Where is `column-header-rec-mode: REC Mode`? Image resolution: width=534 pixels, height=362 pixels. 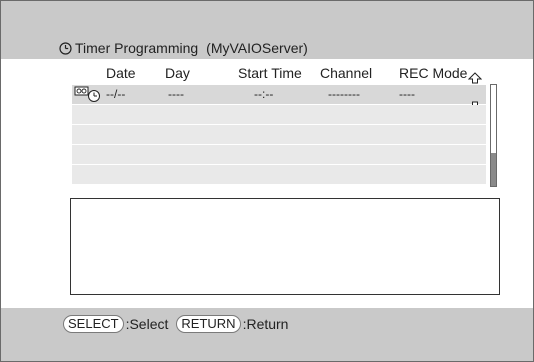 column-header-rec-mode: REC Mode is located at coordinates (433, 73).